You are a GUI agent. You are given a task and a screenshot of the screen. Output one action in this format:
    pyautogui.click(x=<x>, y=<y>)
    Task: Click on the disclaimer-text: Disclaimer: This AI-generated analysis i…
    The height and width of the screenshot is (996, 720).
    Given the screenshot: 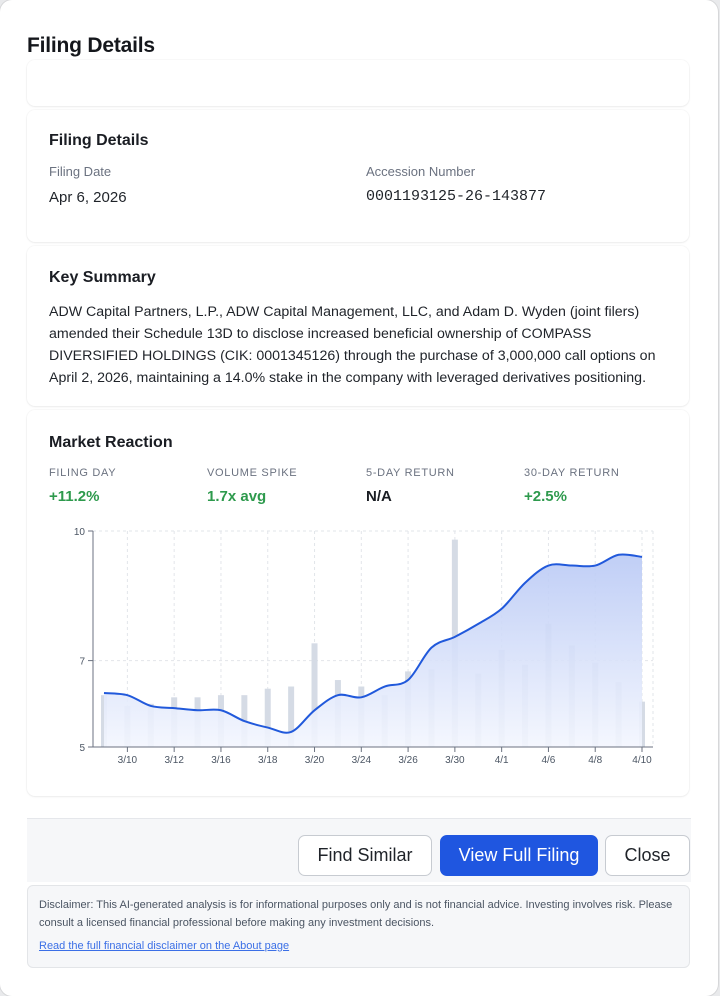 What is the action you would take?
    pyautogui.click(x=356, y=914)
    